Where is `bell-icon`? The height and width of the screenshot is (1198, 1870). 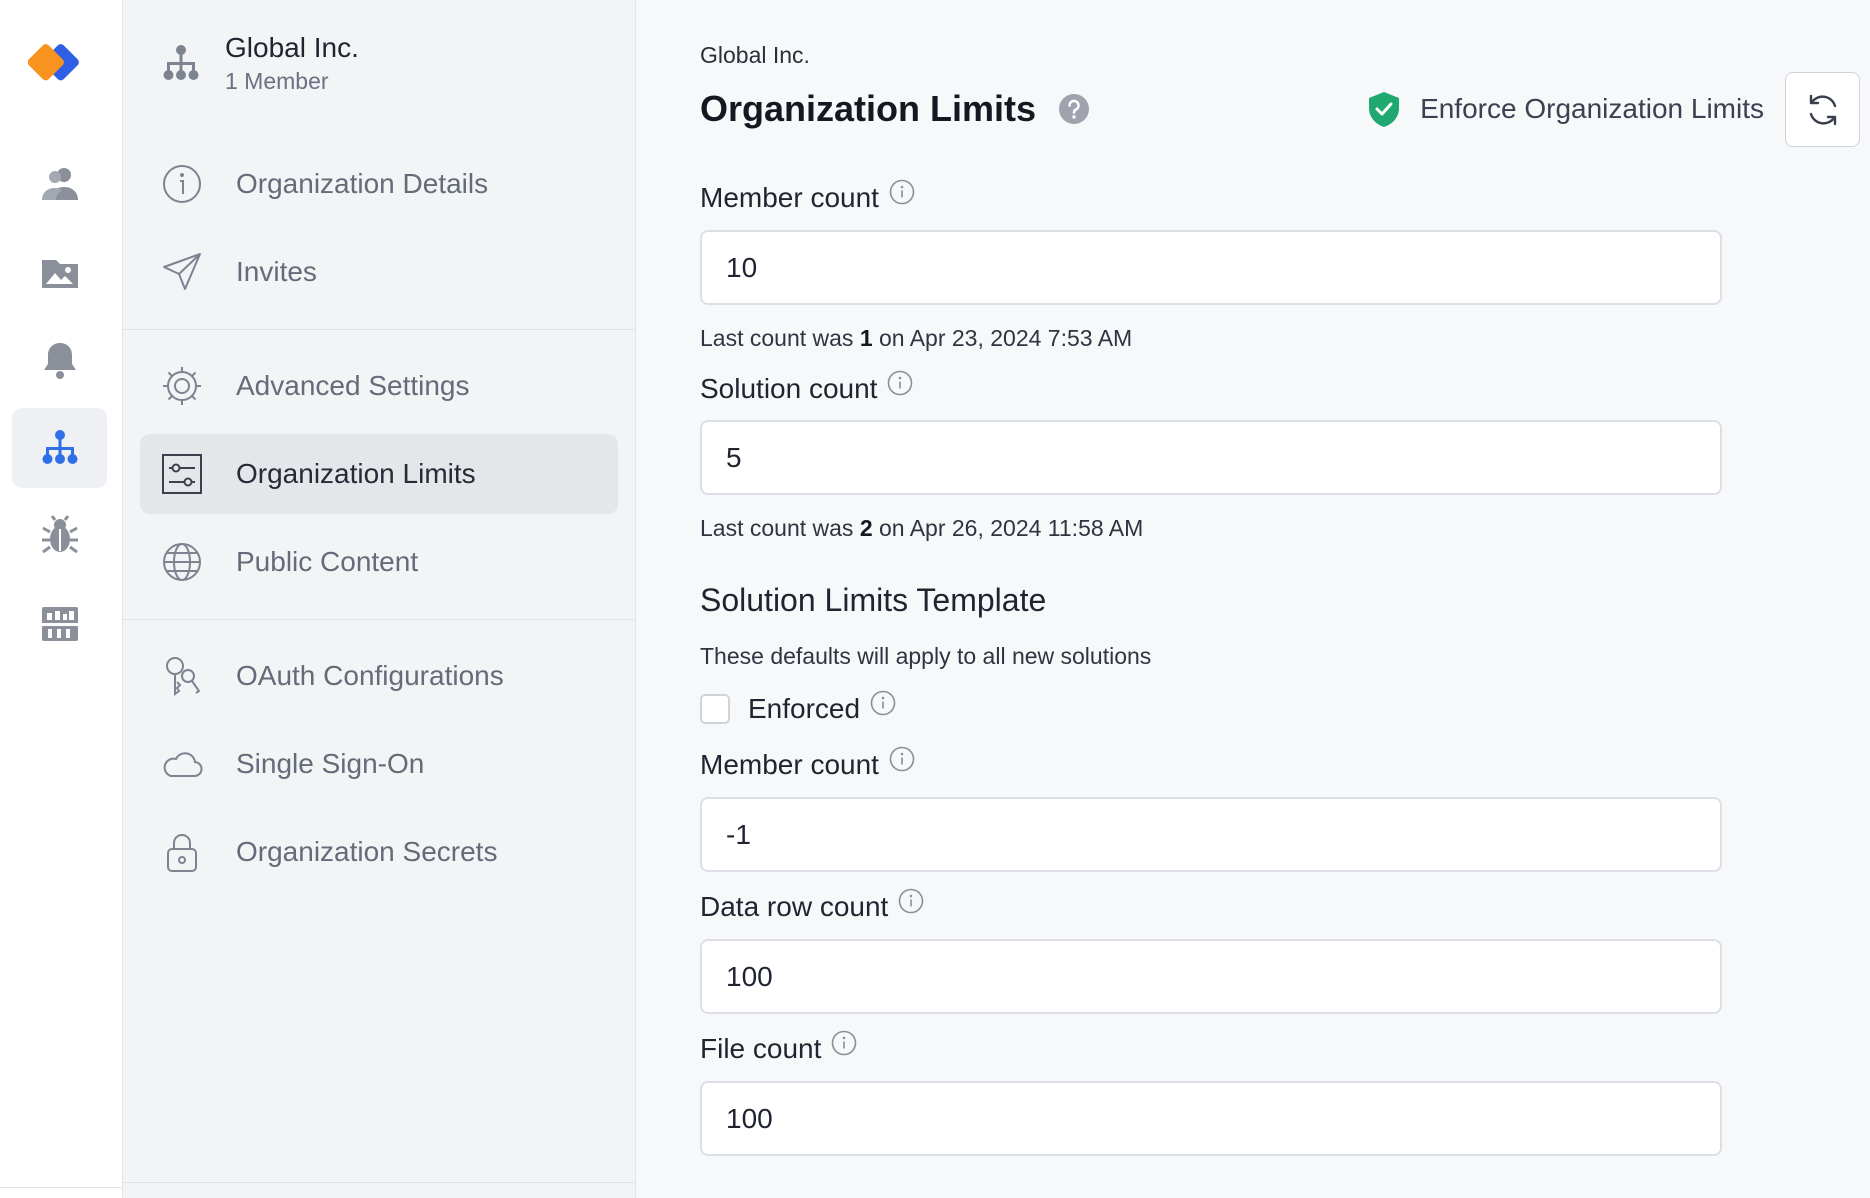 bell-icon is located at coordinates (59, 360).